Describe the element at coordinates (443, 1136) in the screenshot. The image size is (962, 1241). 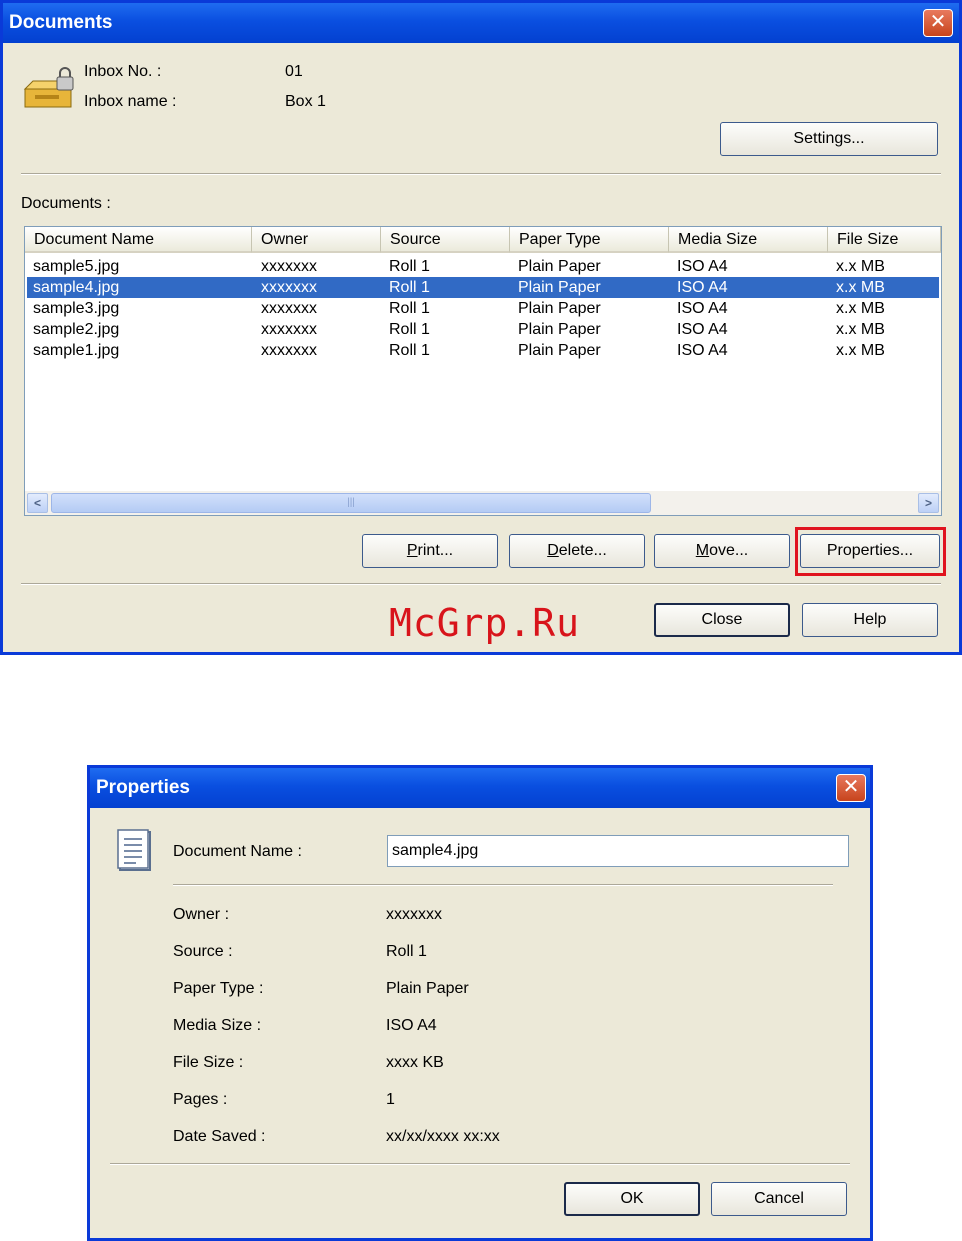
I see `date-saved-value: xx/xx/xxxx xx:xx` at that location.